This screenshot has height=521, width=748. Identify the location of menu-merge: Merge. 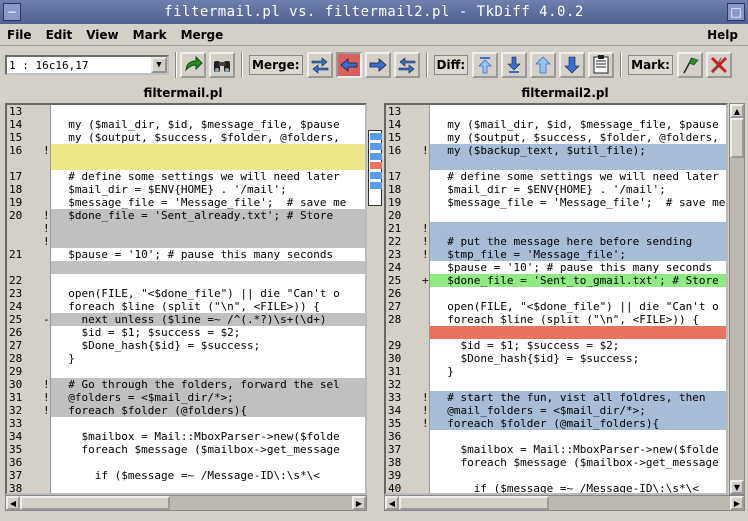
(202, 35).